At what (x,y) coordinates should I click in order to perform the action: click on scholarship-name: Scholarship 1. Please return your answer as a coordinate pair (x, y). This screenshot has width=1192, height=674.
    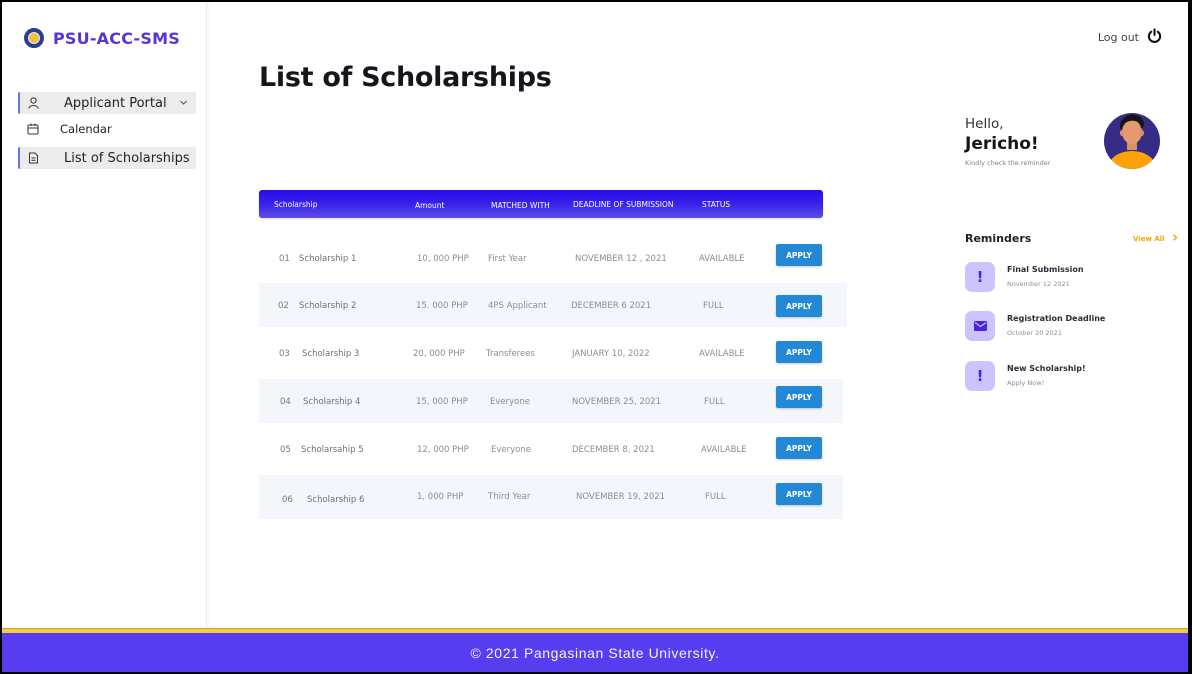
    Looking at the image, I should click on (328, 259).